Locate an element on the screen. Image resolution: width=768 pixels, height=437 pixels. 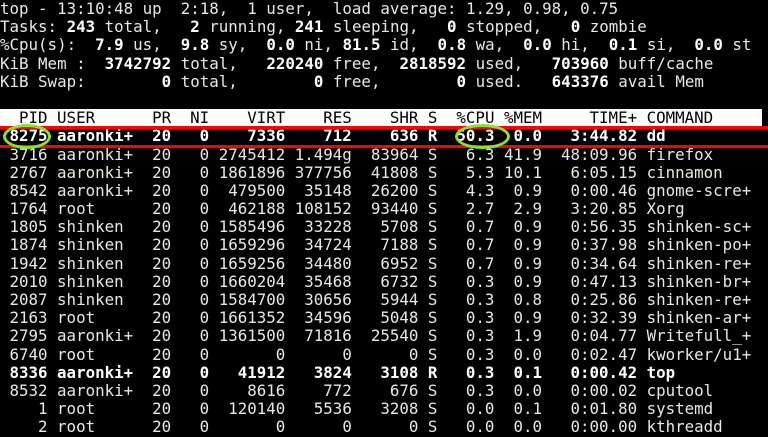
cell-pid: 2163 is located at coordinates (28, 318).